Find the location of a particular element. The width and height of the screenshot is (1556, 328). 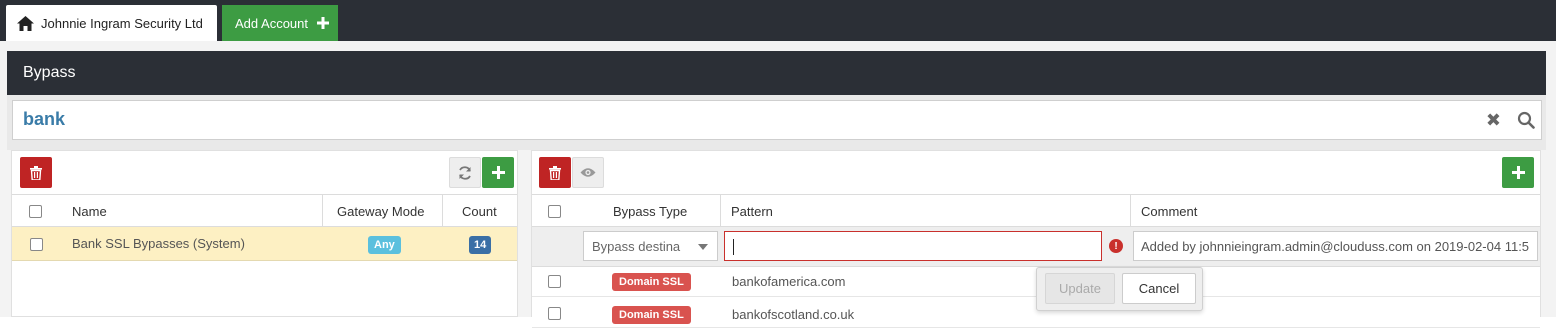

pattern-cell: bankofamerica.com is located at coordinates (789, 281).